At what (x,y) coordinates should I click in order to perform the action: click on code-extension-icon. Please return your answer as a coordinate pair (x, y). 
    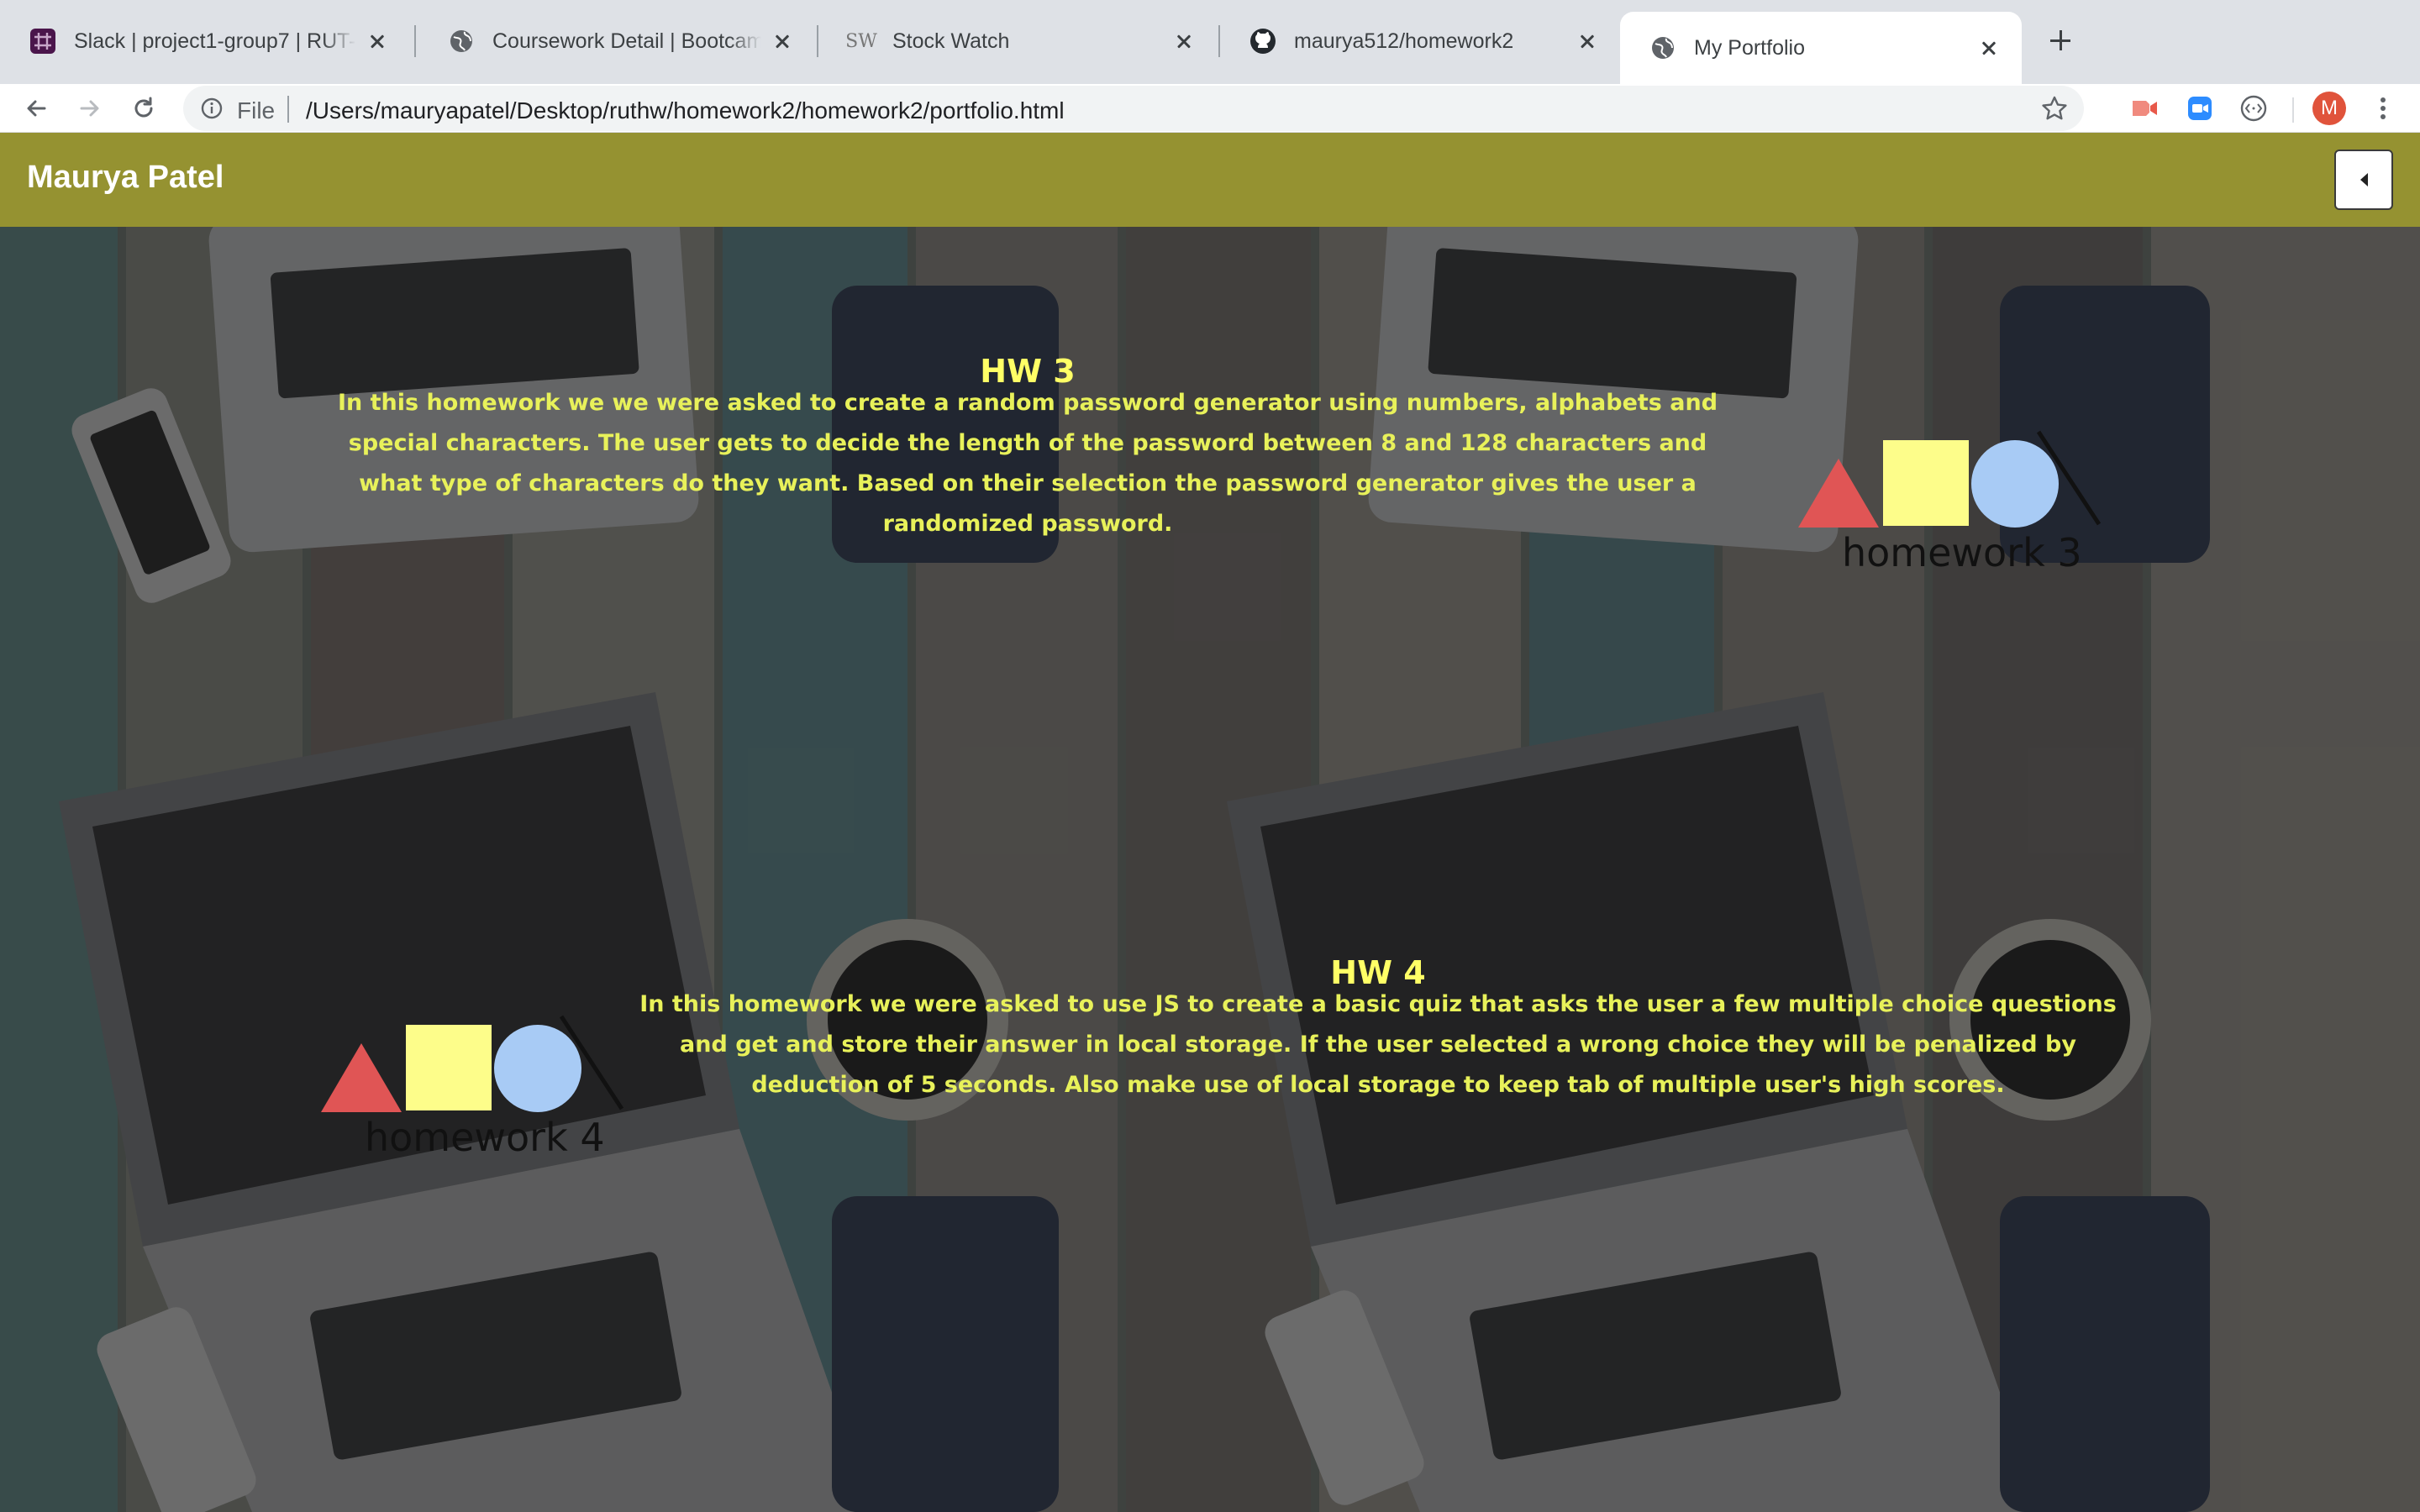
    Looking at the image, I should click on (2253, 108).